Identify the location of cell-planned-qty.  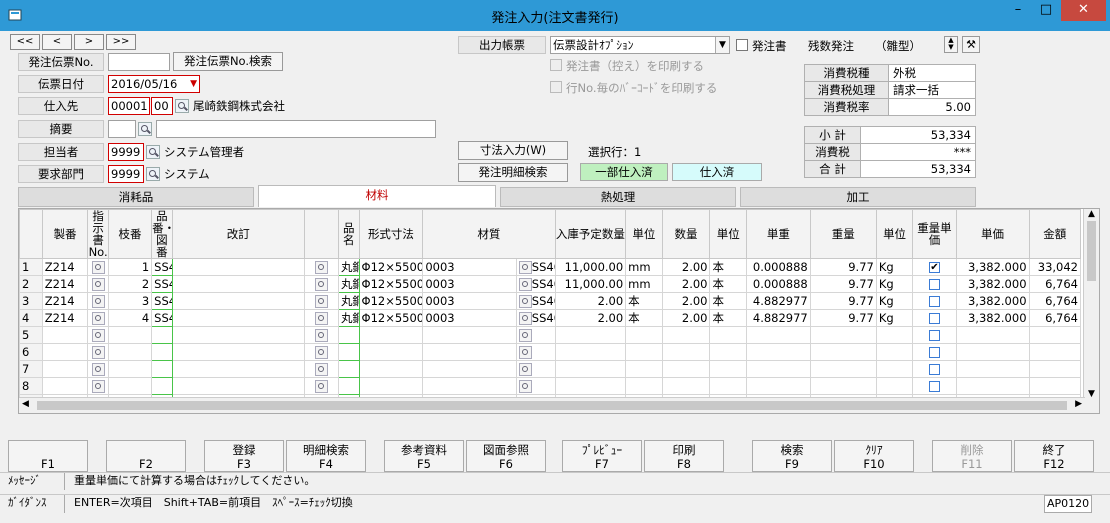
(590, 352).